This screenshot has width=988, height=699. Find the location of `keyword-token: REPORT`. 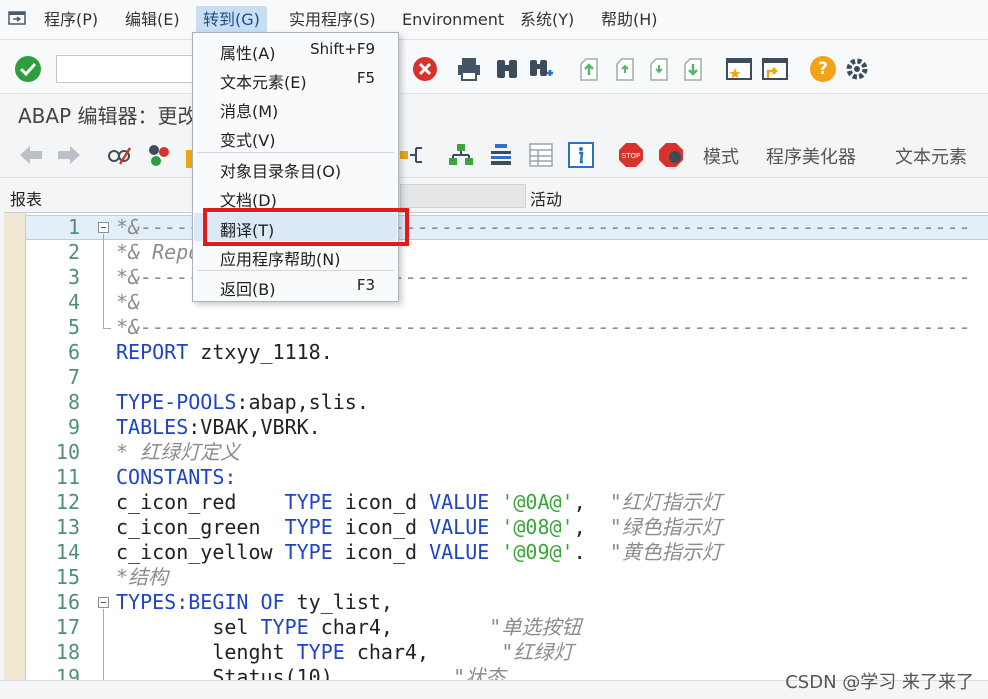

keyword-token: REPORT is located at coordinates (152, 352).